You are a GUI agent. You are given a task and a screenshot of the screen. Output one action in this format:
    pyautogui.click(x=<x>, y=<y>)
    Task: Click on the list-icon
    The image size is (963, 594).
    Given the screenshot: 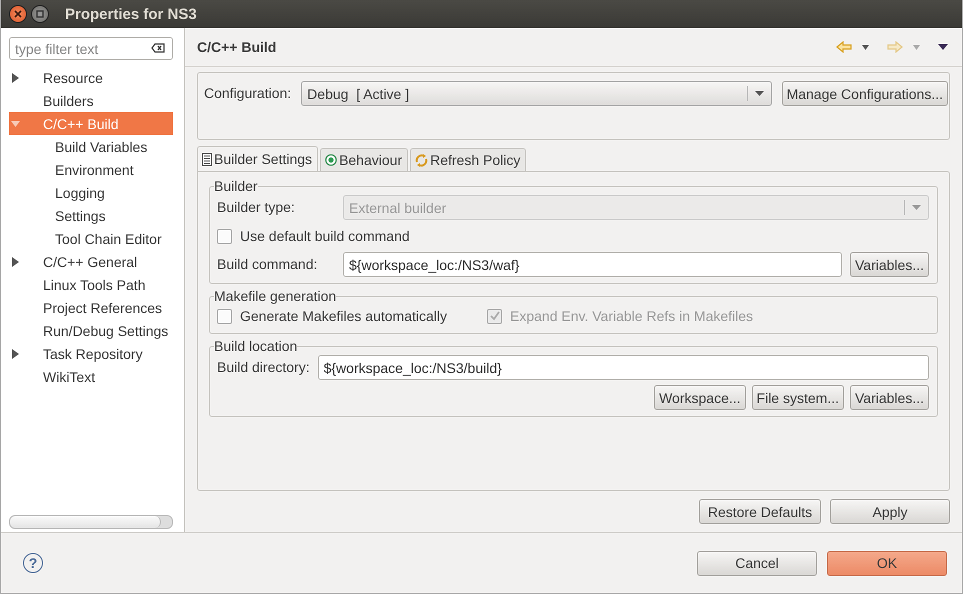 What is the action you would take?
    pyautogui.click(x=207, y=159)
    